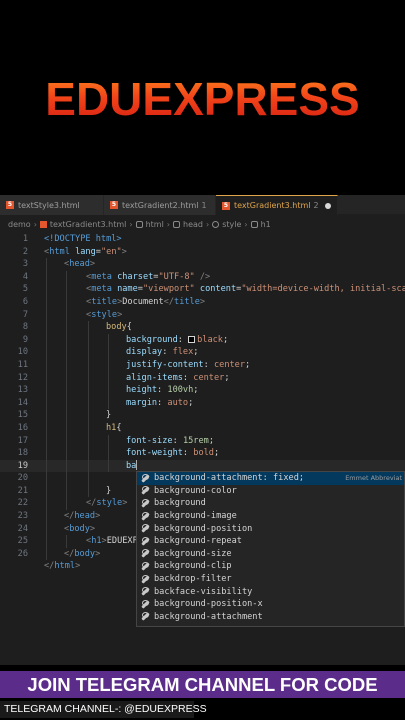 The height and width of the screenshot is (720, 405). I want to click on code-token: margin, so click(142, 402).